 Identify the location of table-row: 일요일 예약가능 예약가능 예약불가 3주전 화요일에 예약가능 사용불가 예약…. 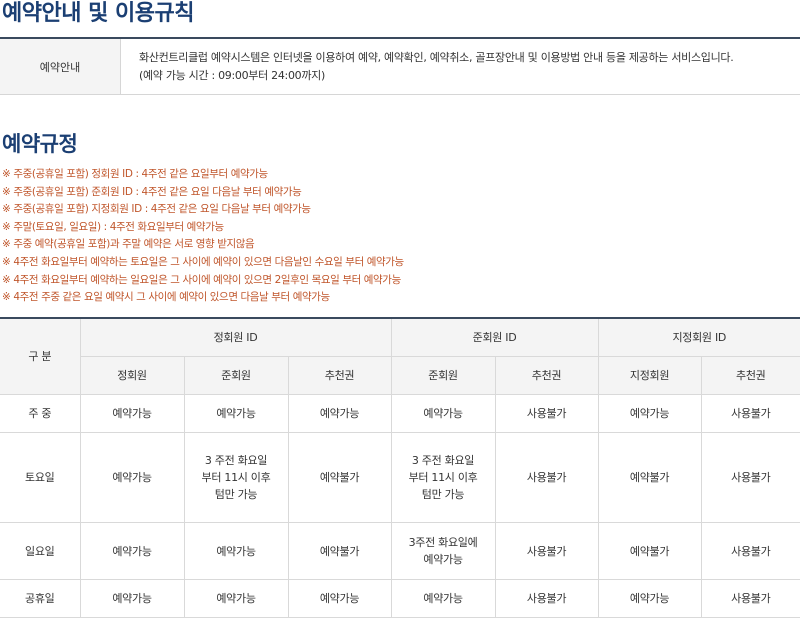
(400, 550).